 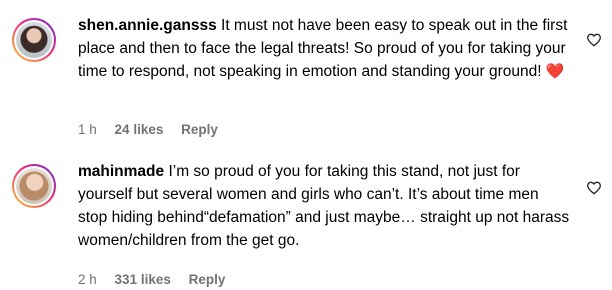 I want to click on comment-meta: 1 h 24 likes Reply, so click(x=155, y=129).